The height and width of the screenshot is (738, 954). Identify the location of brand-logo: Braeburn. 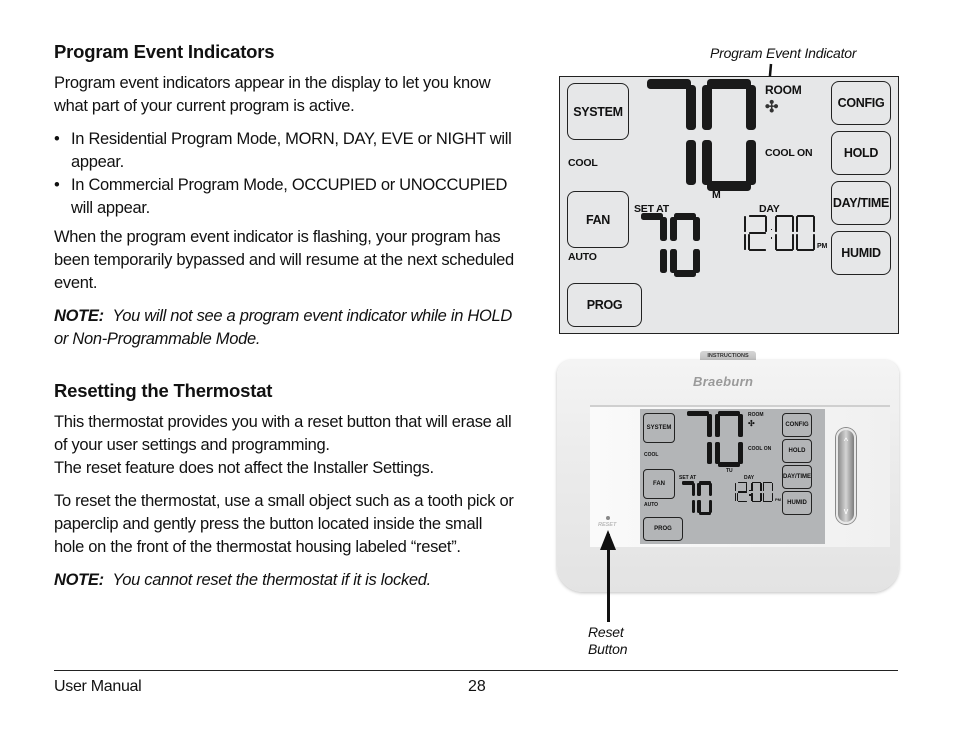
(723, 381).